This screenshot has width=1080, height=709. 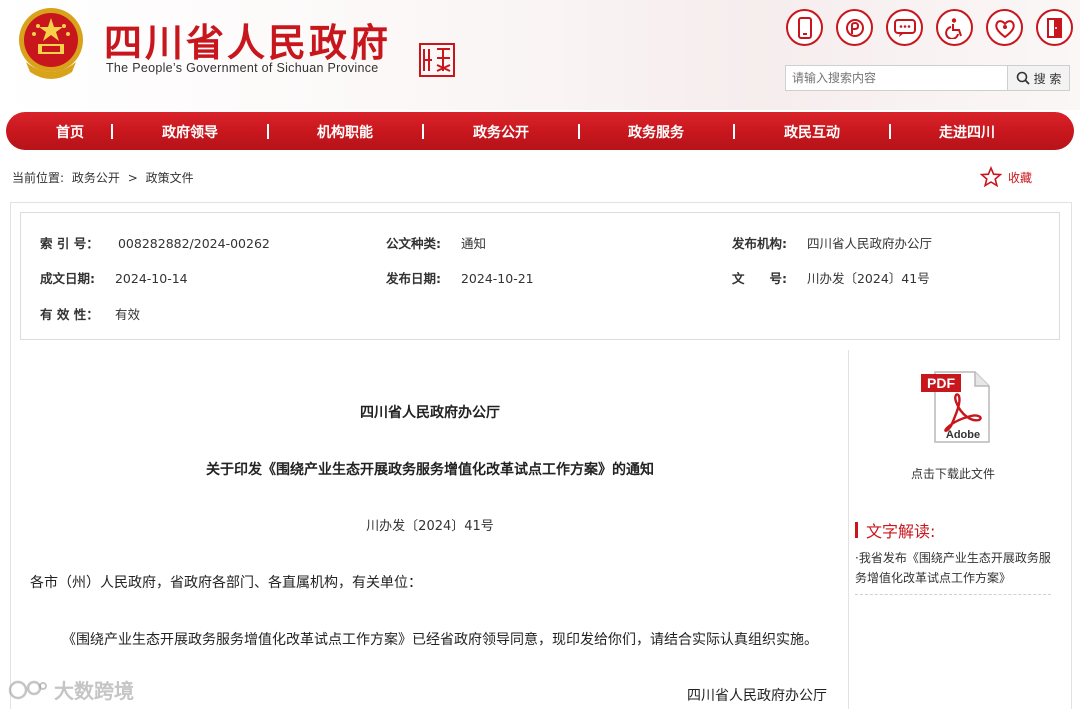 What do you see at coordinates (151, 278) in the screenshot?
I see `meta-created-value: 2024-10-14` at bounding box center [151, 278].